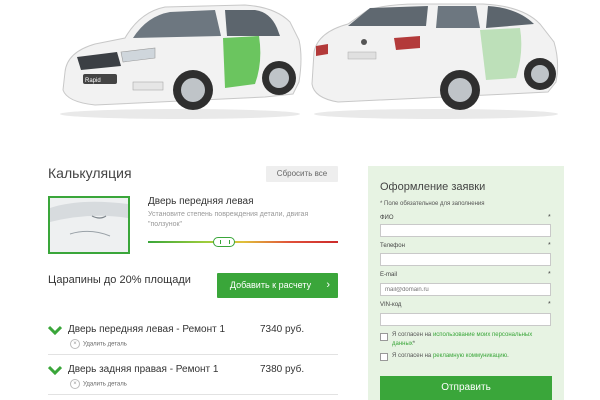 Image resolution: width=600 pixels, height=400 pixels. What do you see at coordinates (501, 54) in the screenshot?
I see `highlighted-rear-door-panel` at bounding box center [501, 54].